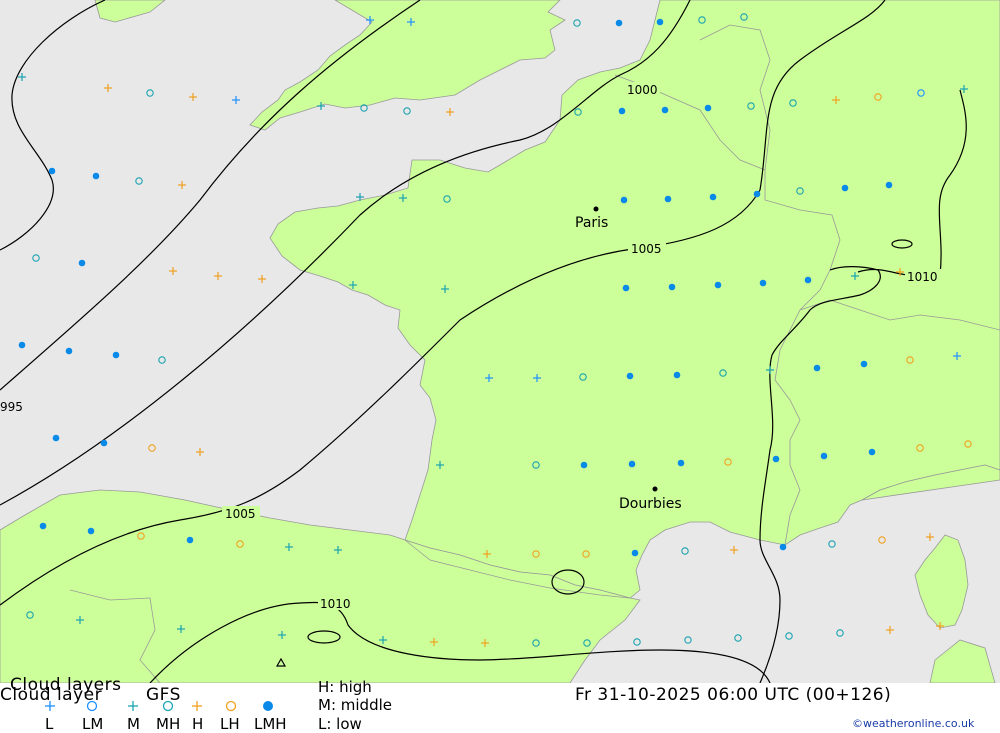 The height and width of the screenshot is (733, 1000). I want to click on legend-label-m: M, so click(133, 724).